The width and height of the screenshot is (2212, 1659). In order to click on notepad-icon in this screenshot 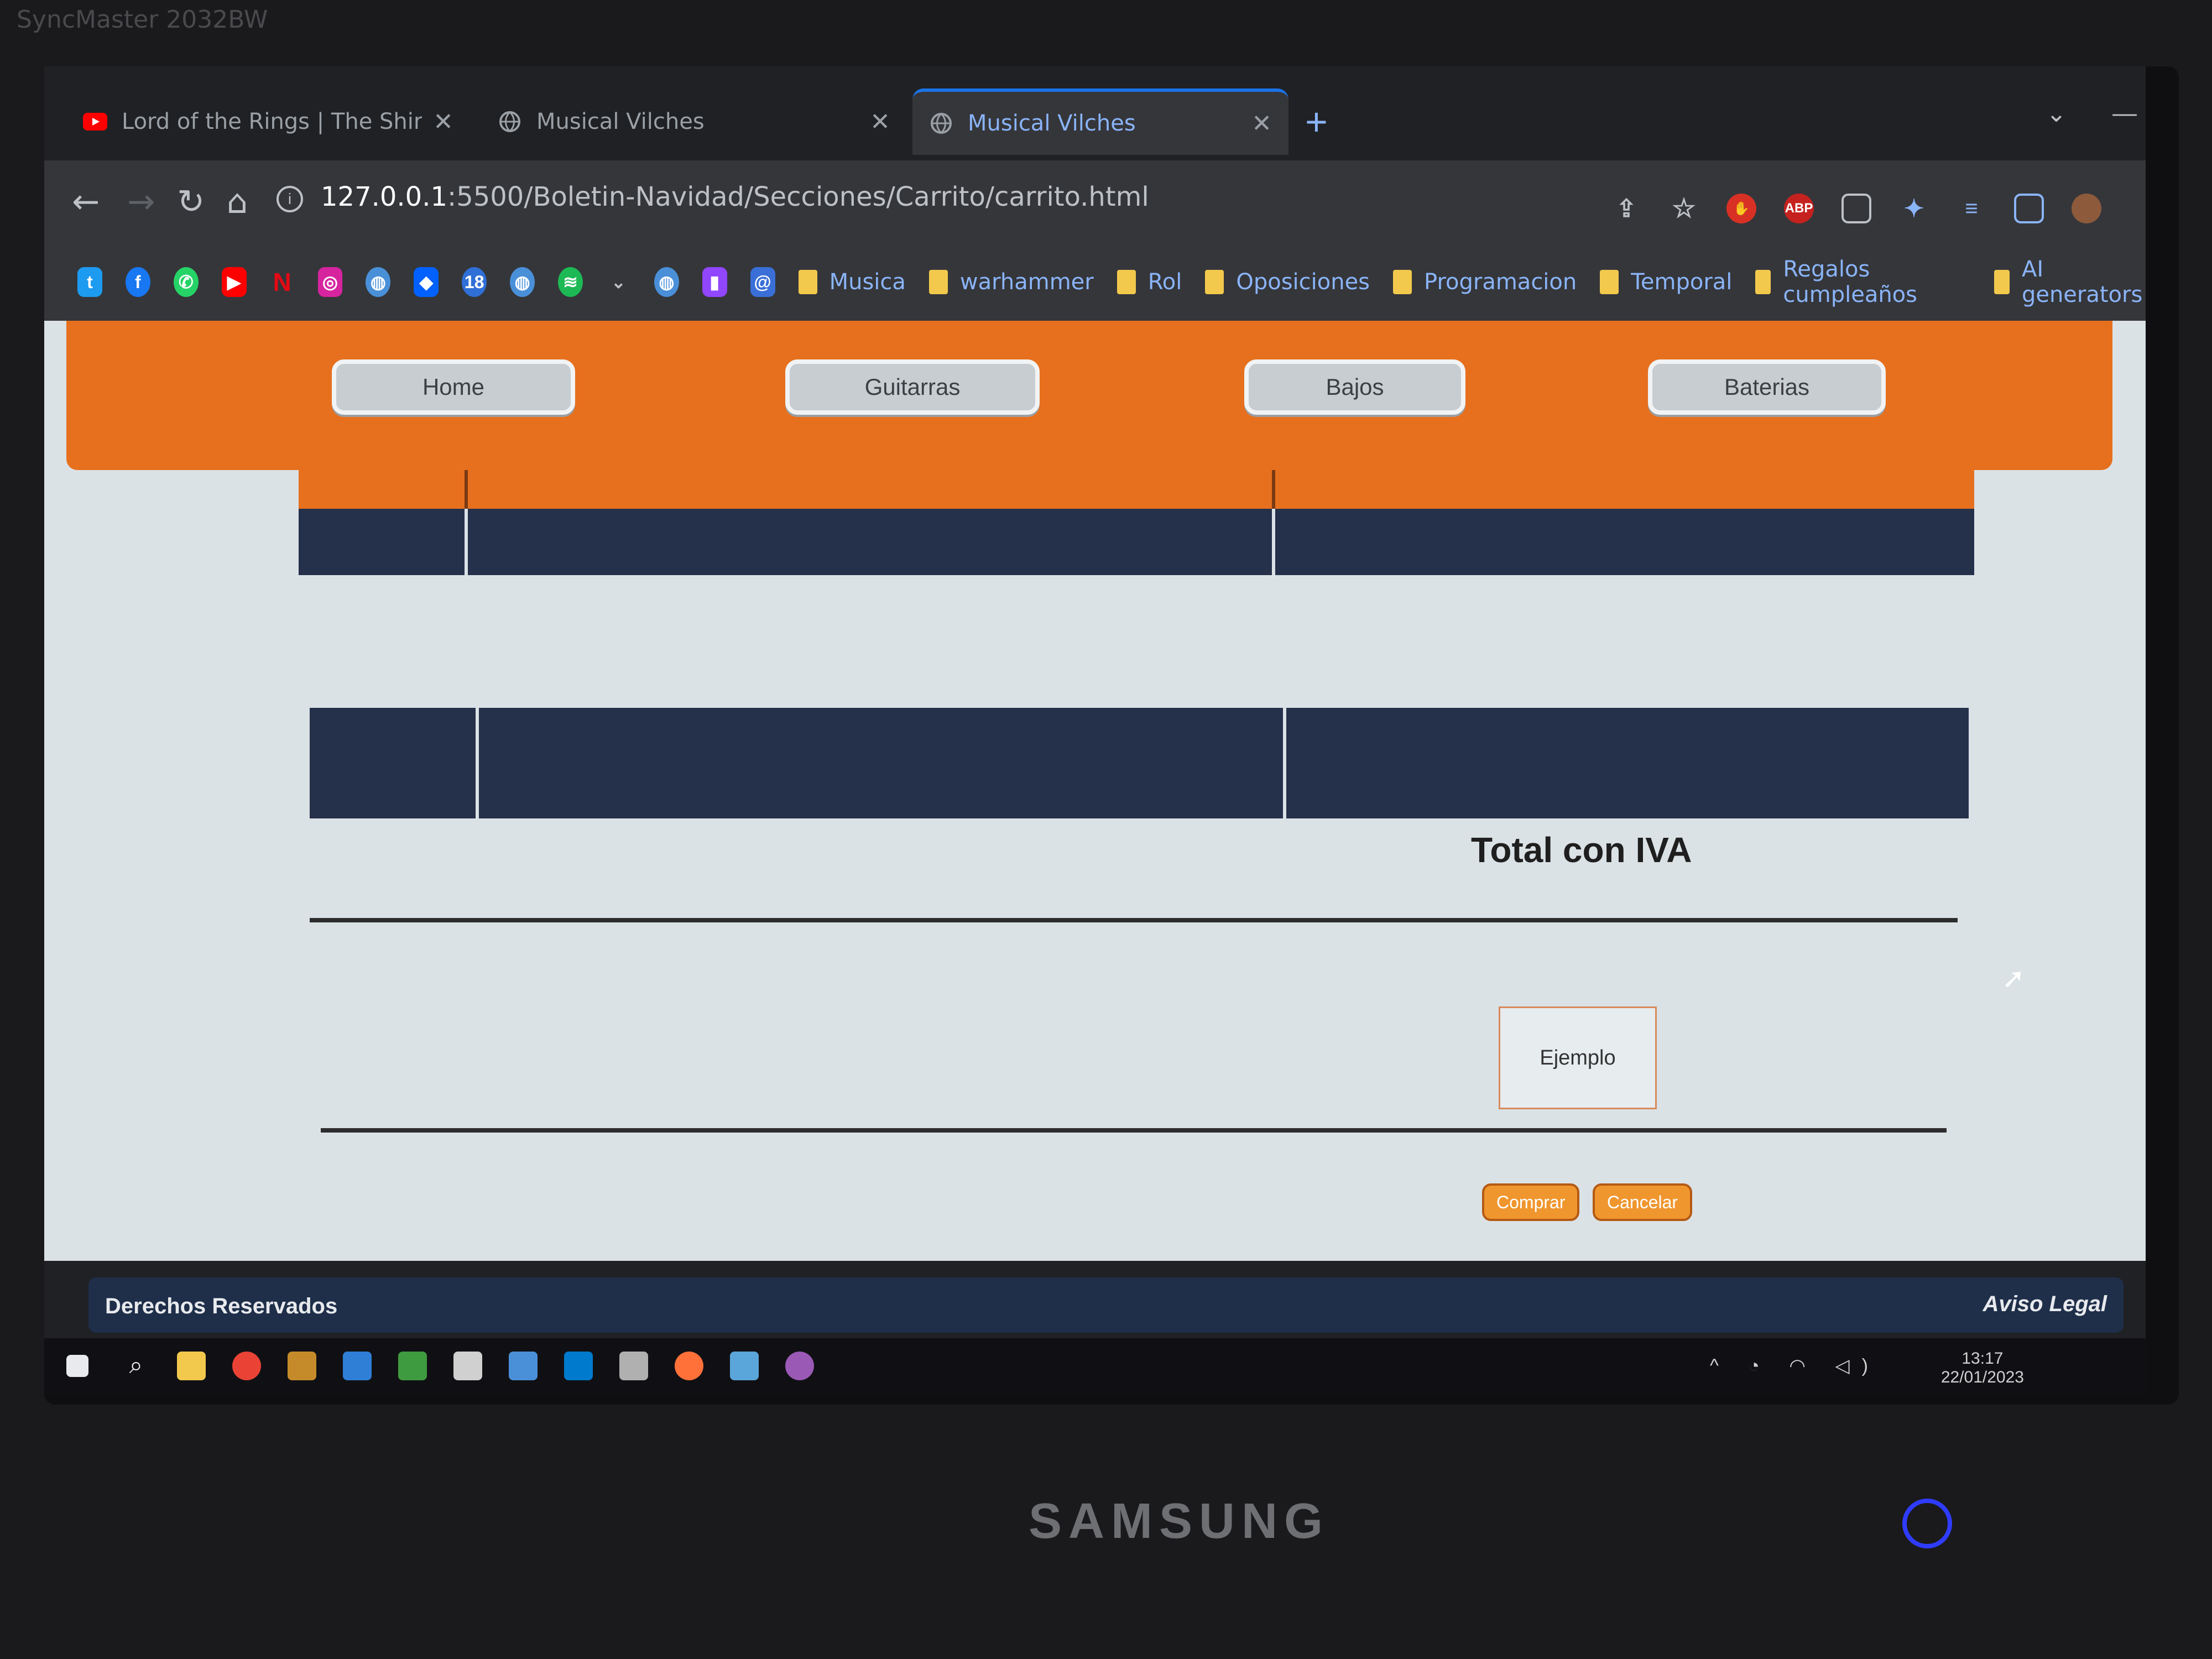, I will do `click(413, 1366)`.